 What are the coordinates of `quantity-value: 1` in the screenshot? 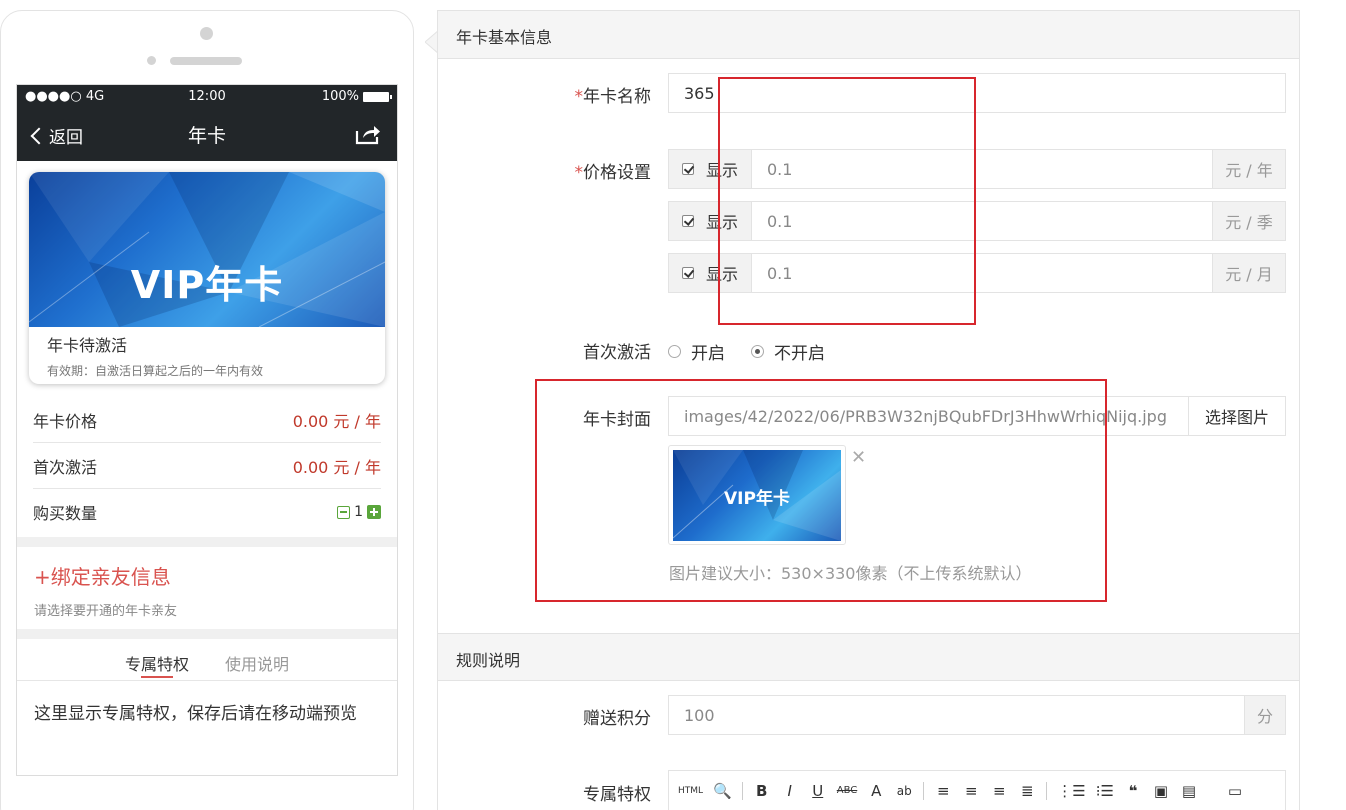 It's located at (358, 512).